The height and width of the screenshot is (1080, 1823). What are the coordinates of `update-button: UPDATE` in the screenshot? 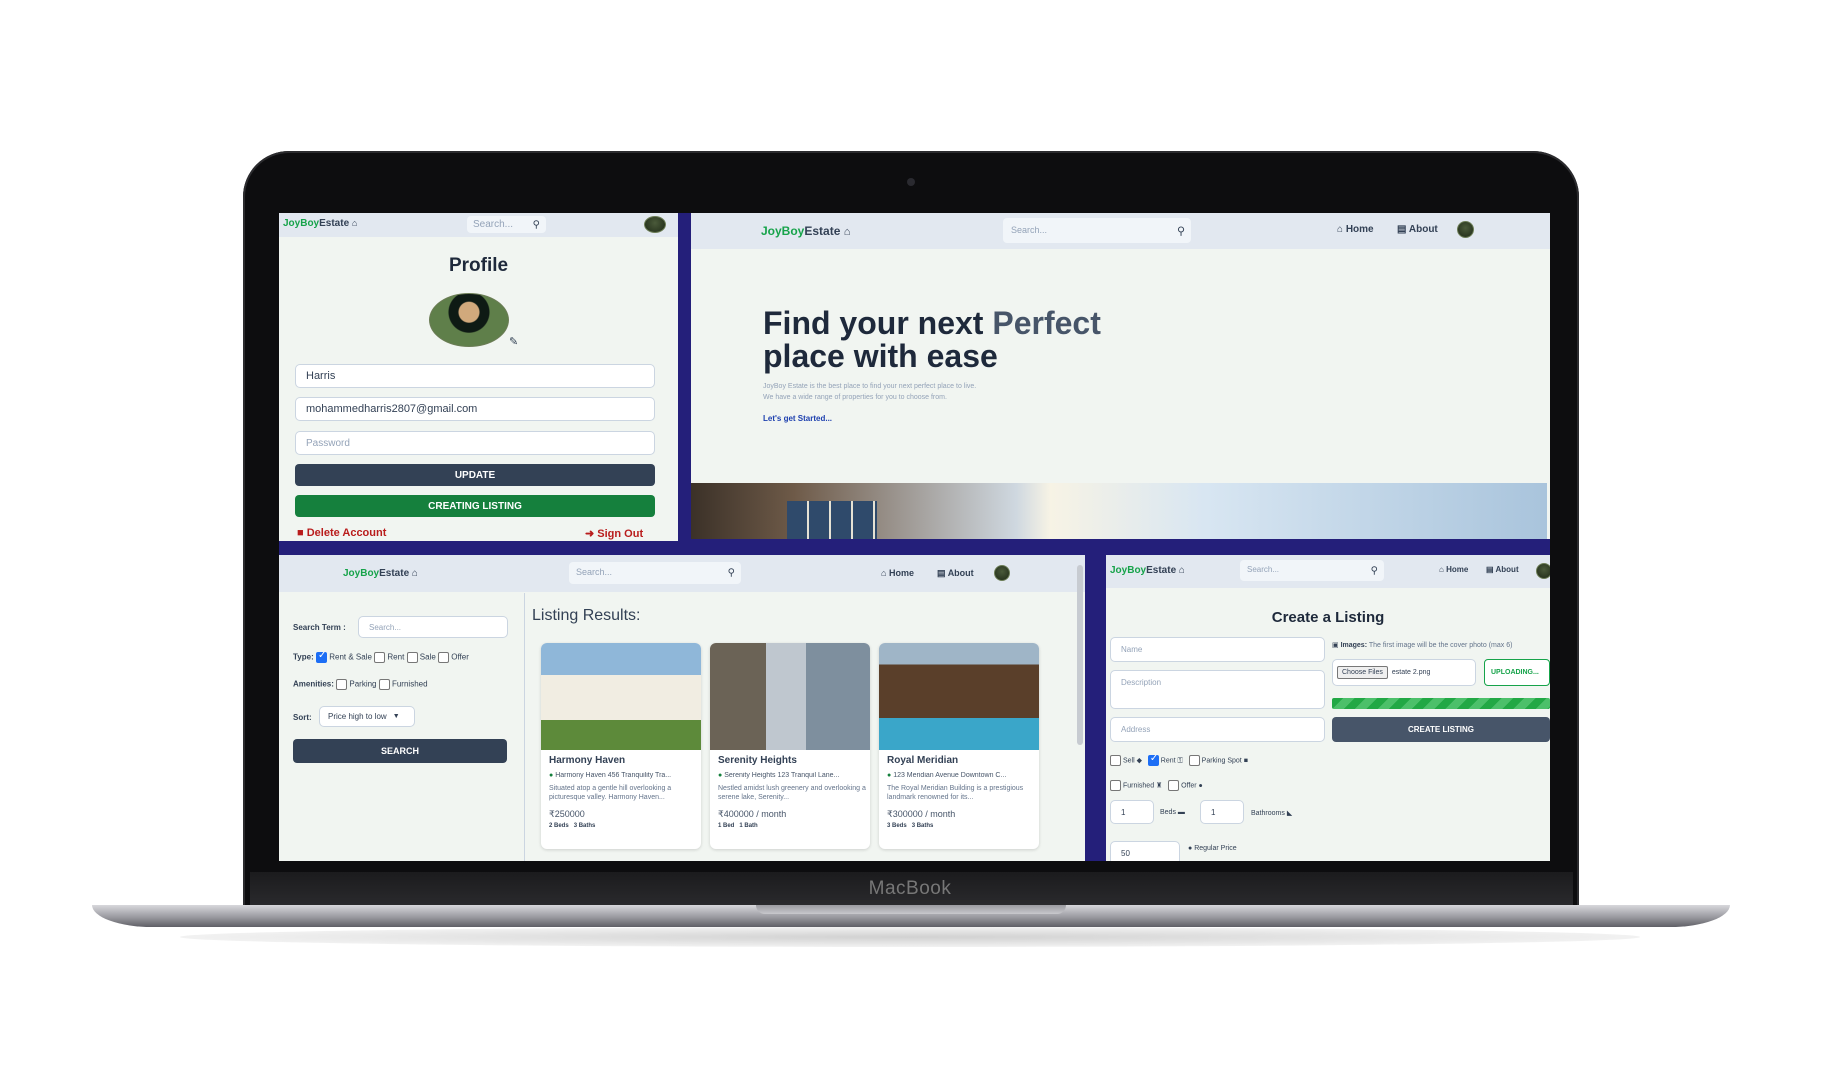 It's located at (475, 475).